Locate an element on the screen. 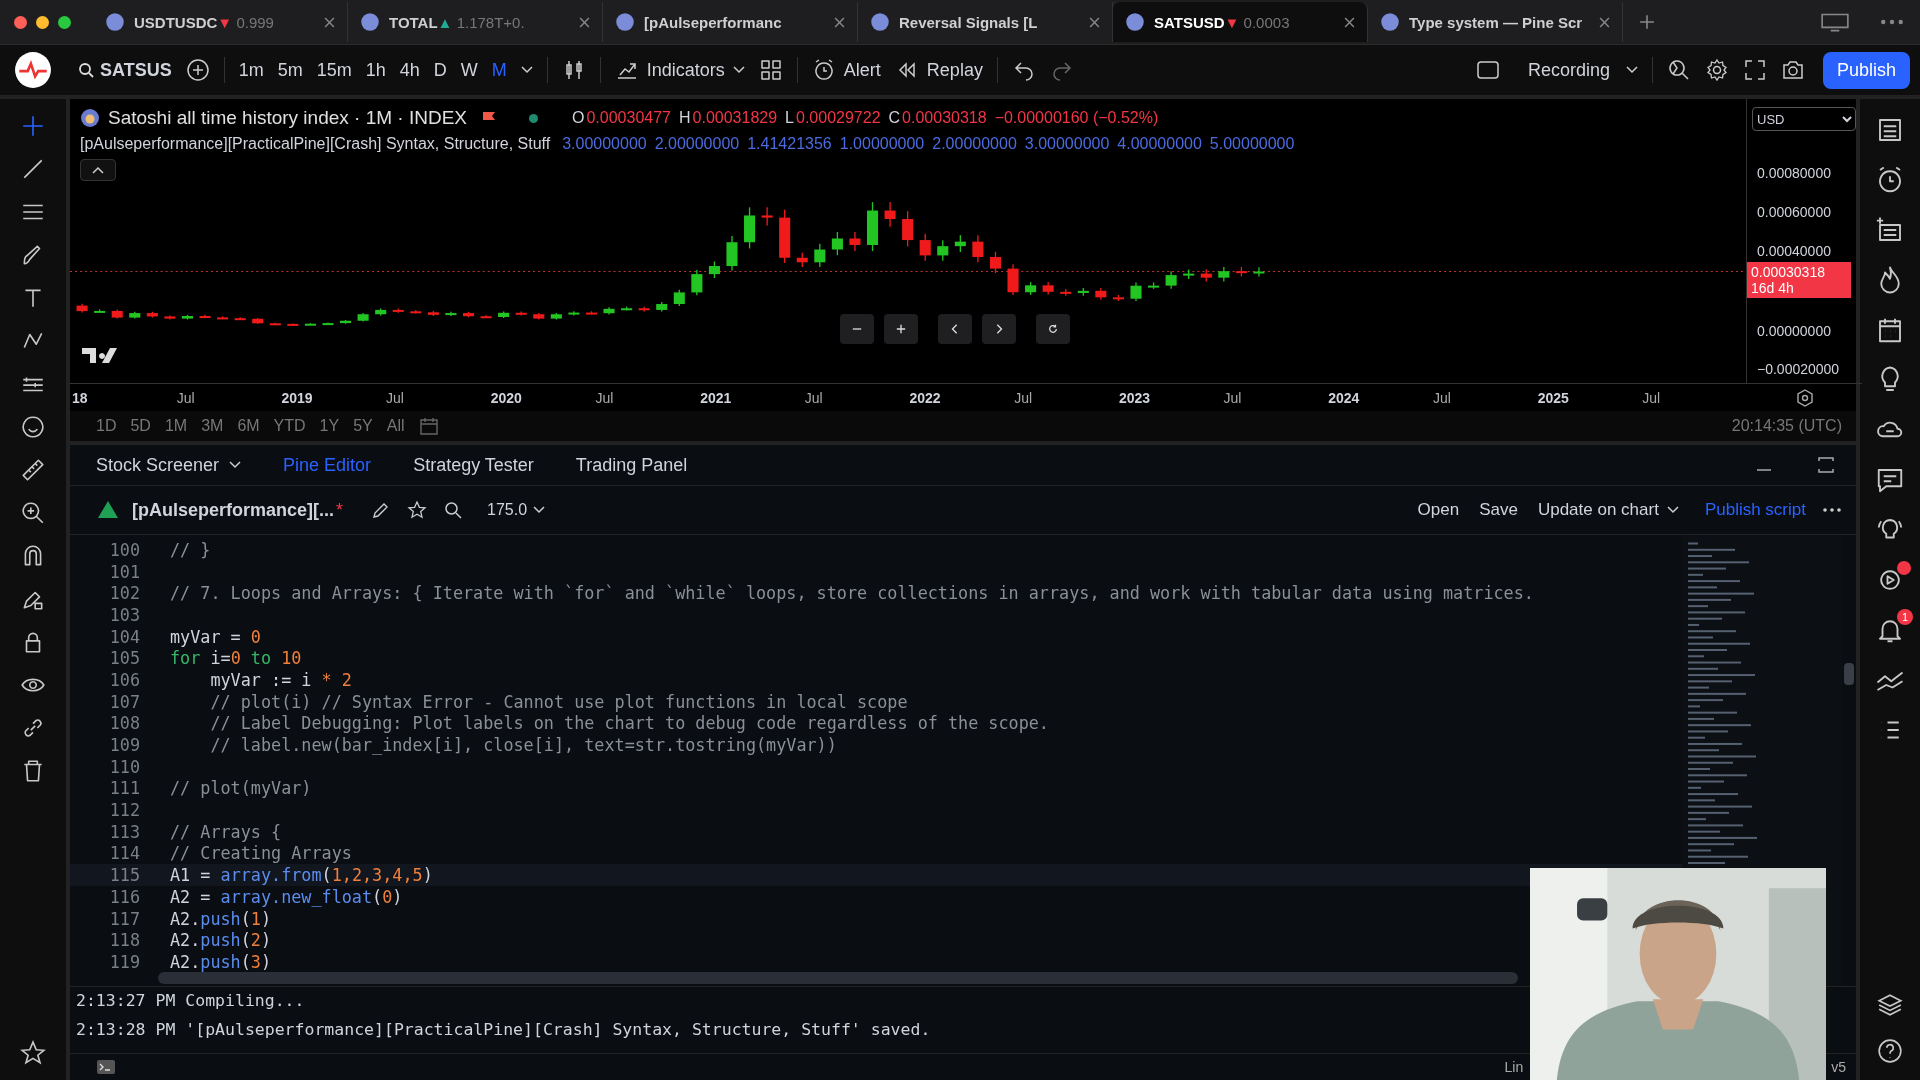 This screenshot has height=1080, width=1920. editor-action: Open is located at coordinates (1438, 510).